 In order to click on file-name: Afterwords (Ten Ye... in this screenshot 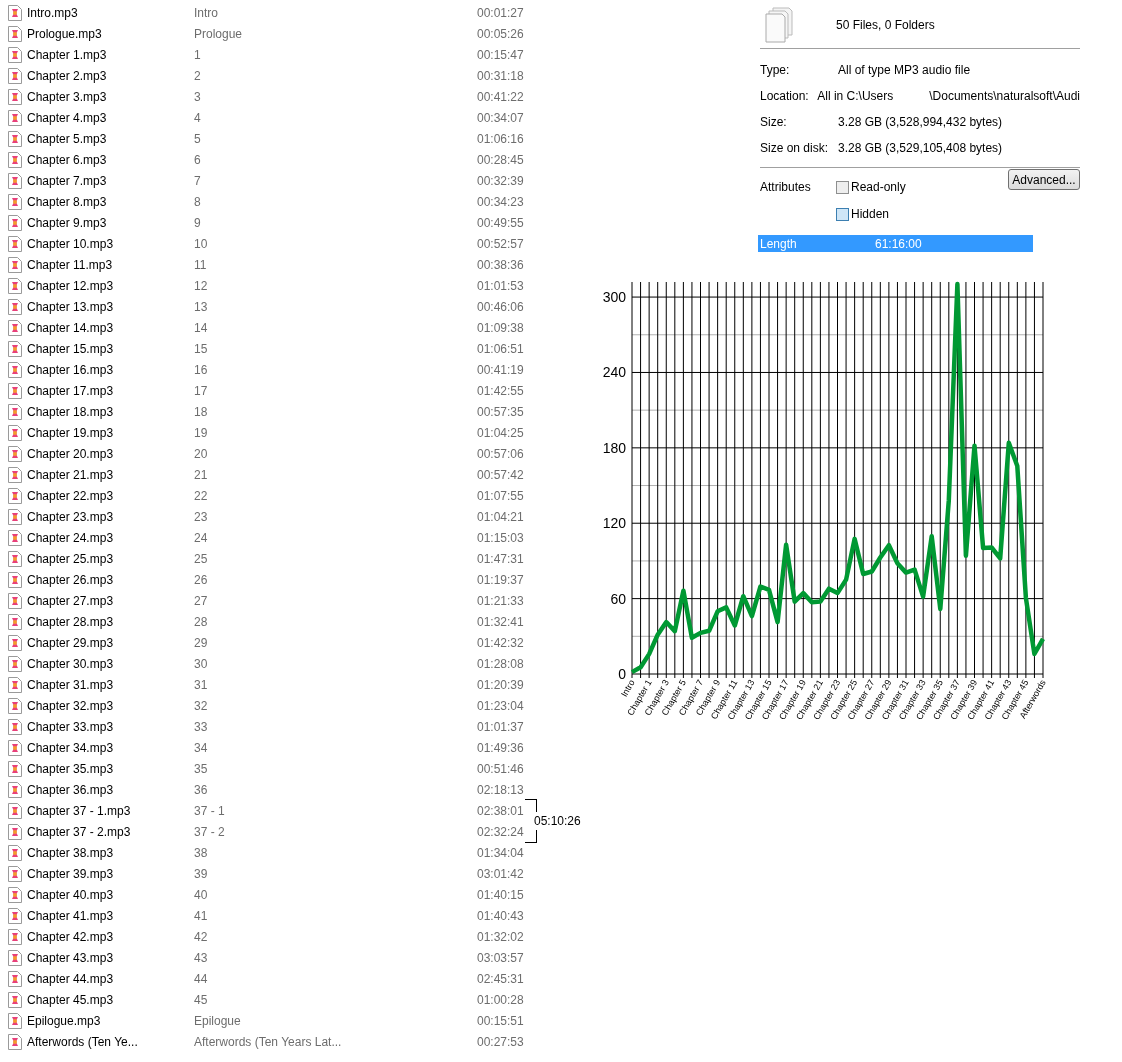, I will do `click(110, 1041)`.